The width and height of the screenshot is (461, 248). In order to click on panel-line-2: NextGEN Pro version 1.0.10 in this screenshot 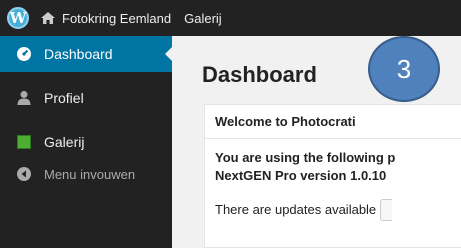, I will do `click(301, 175)`.